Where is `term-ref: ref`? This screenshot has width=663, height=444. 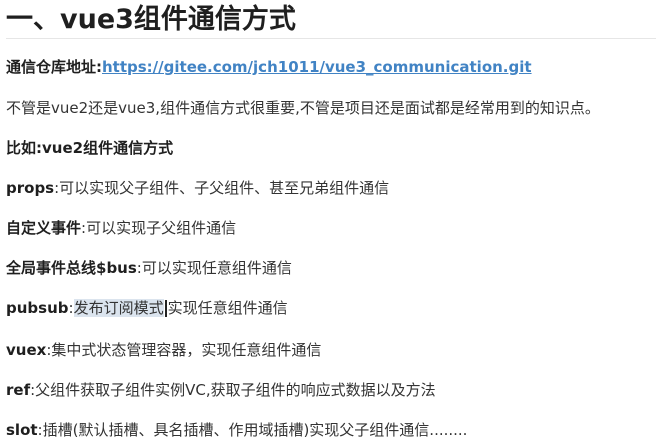
term-ref: ref is located at coordinates (18, 390).